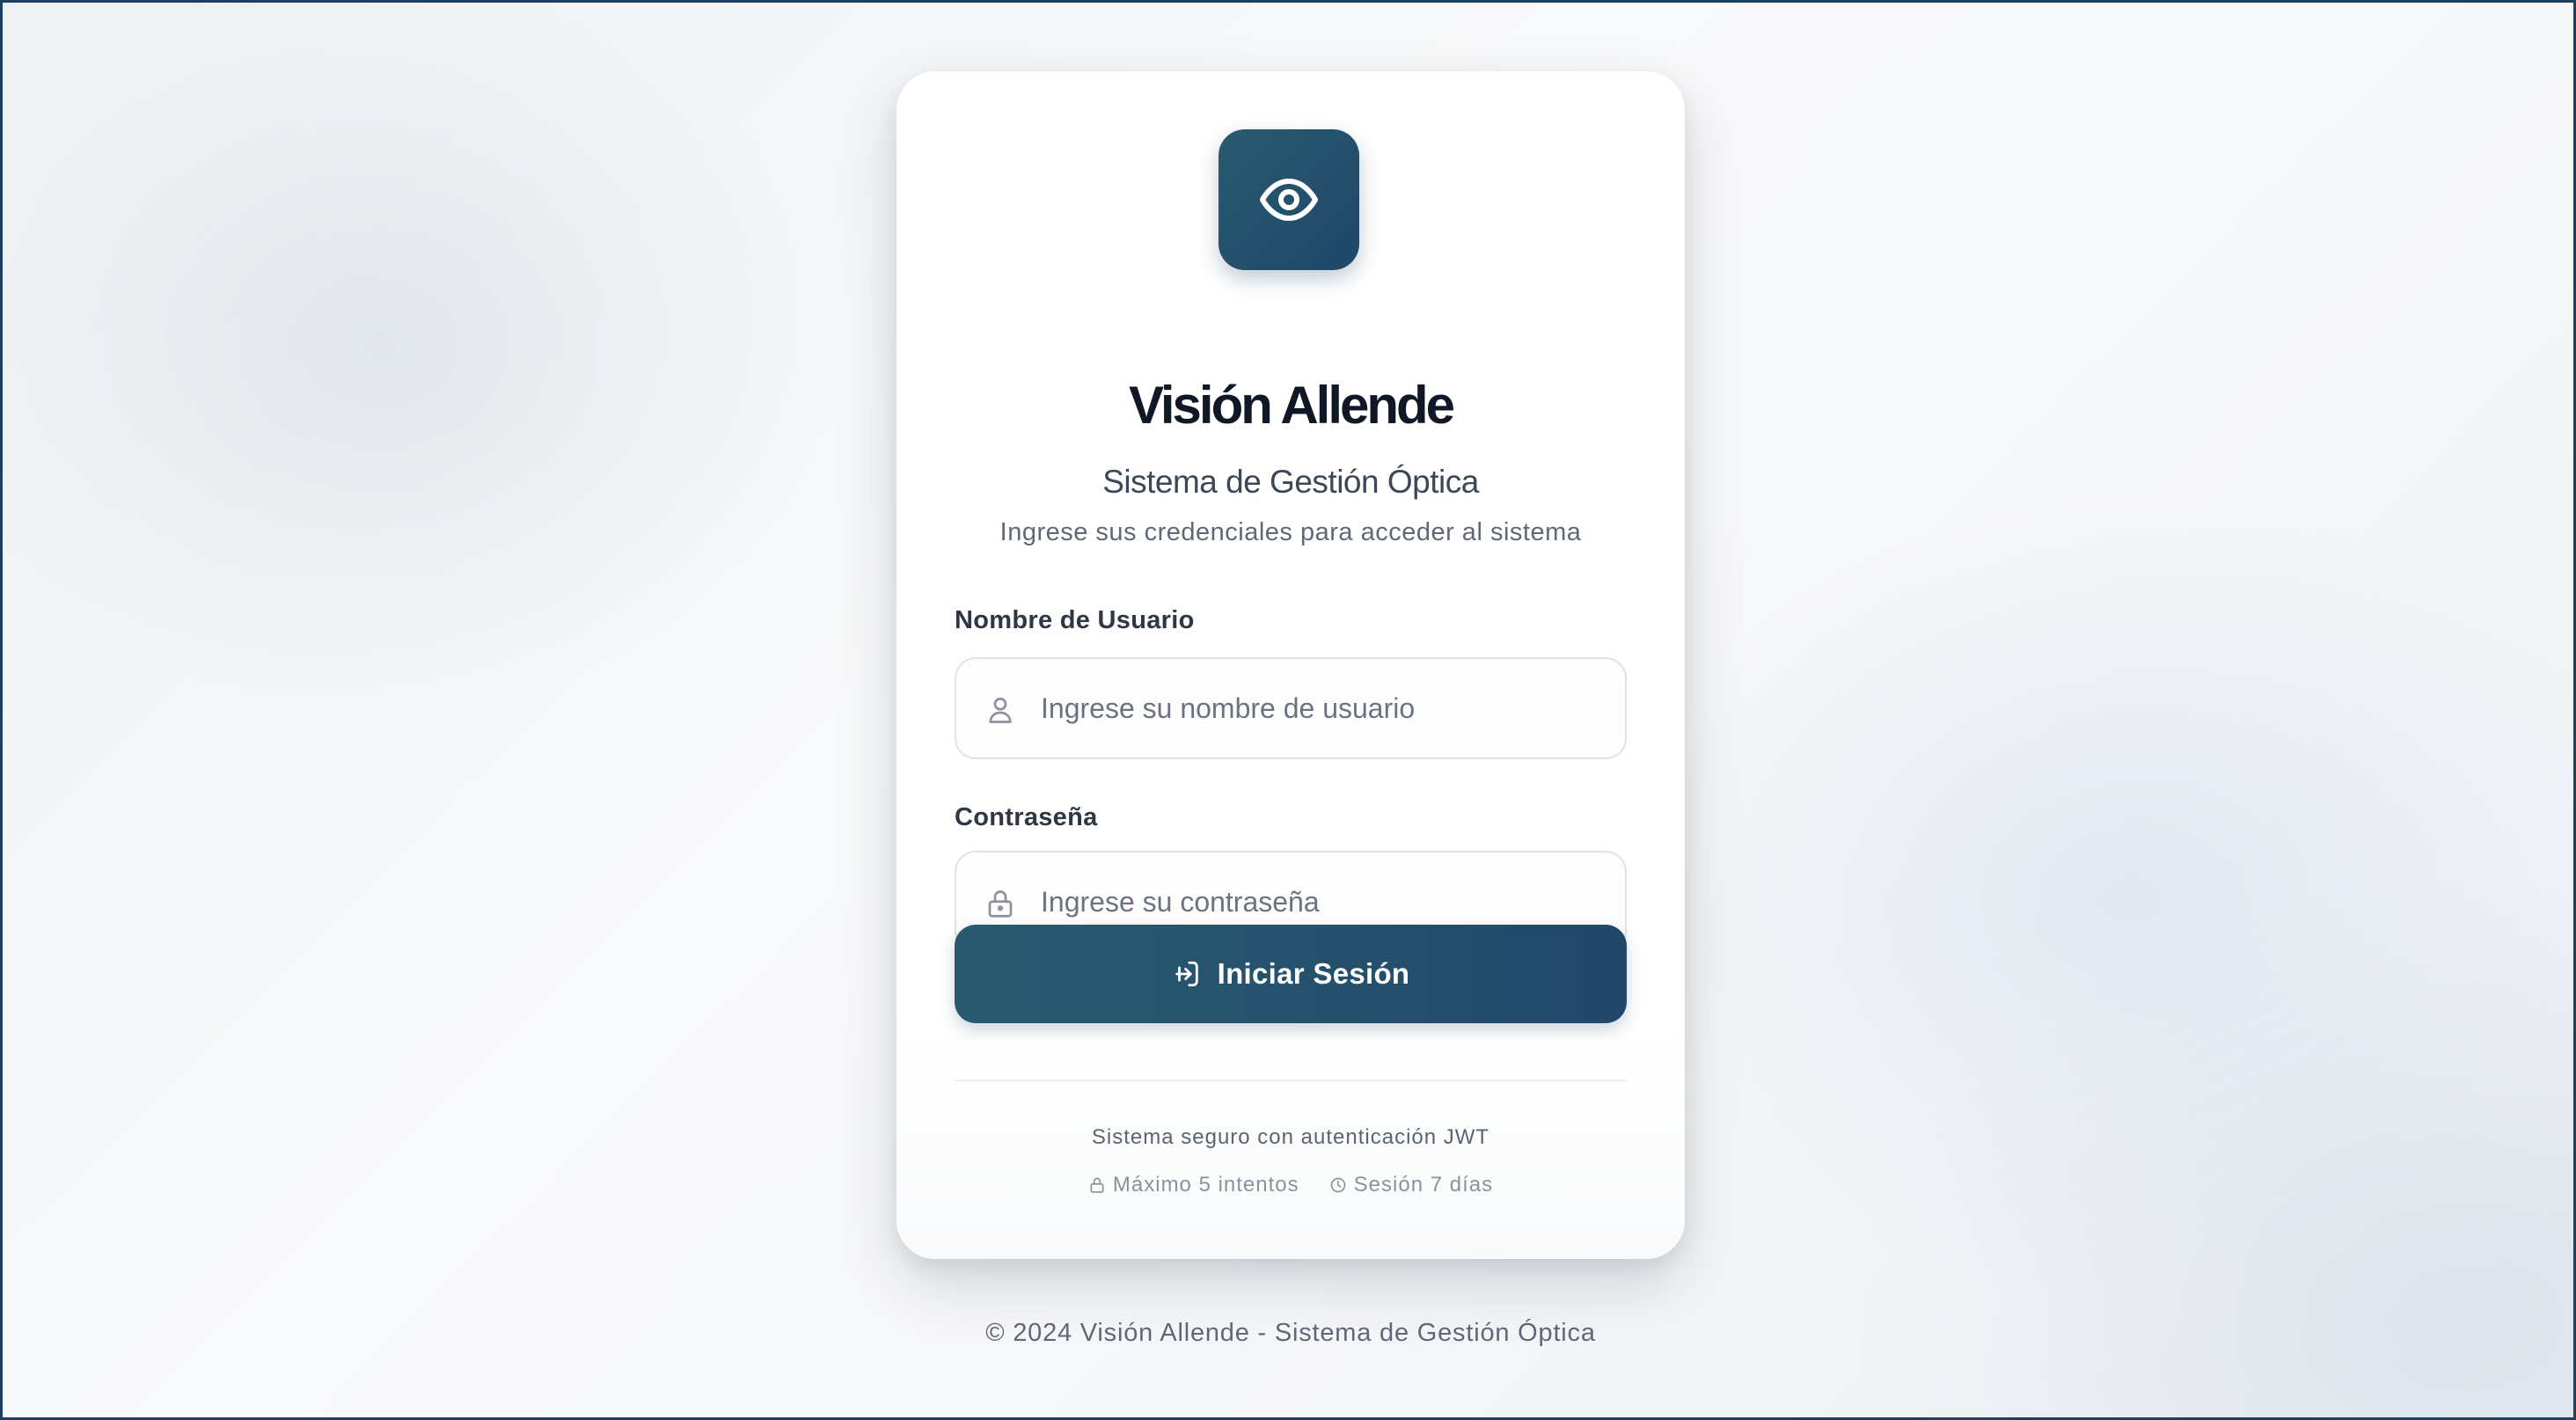  I want to click on username-field, so click(1291, 708).